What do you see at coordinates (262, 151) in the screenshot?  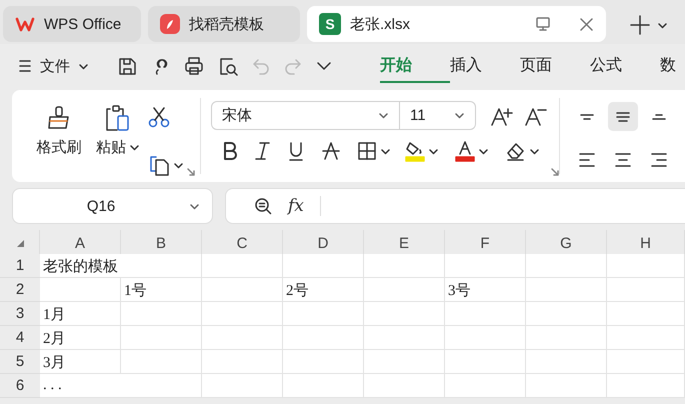 I see `italic-icon` at bounding box center [262, 151].